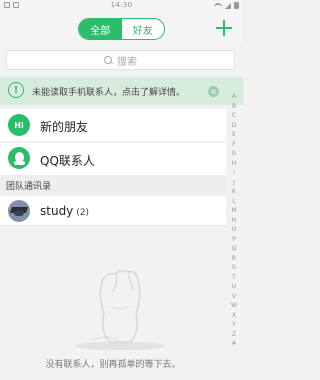 The height and width of the screenshot is (380, 320). Describe the element at coordinates (234, 297) in the screenshot. I see `index-letter: V` at that location.